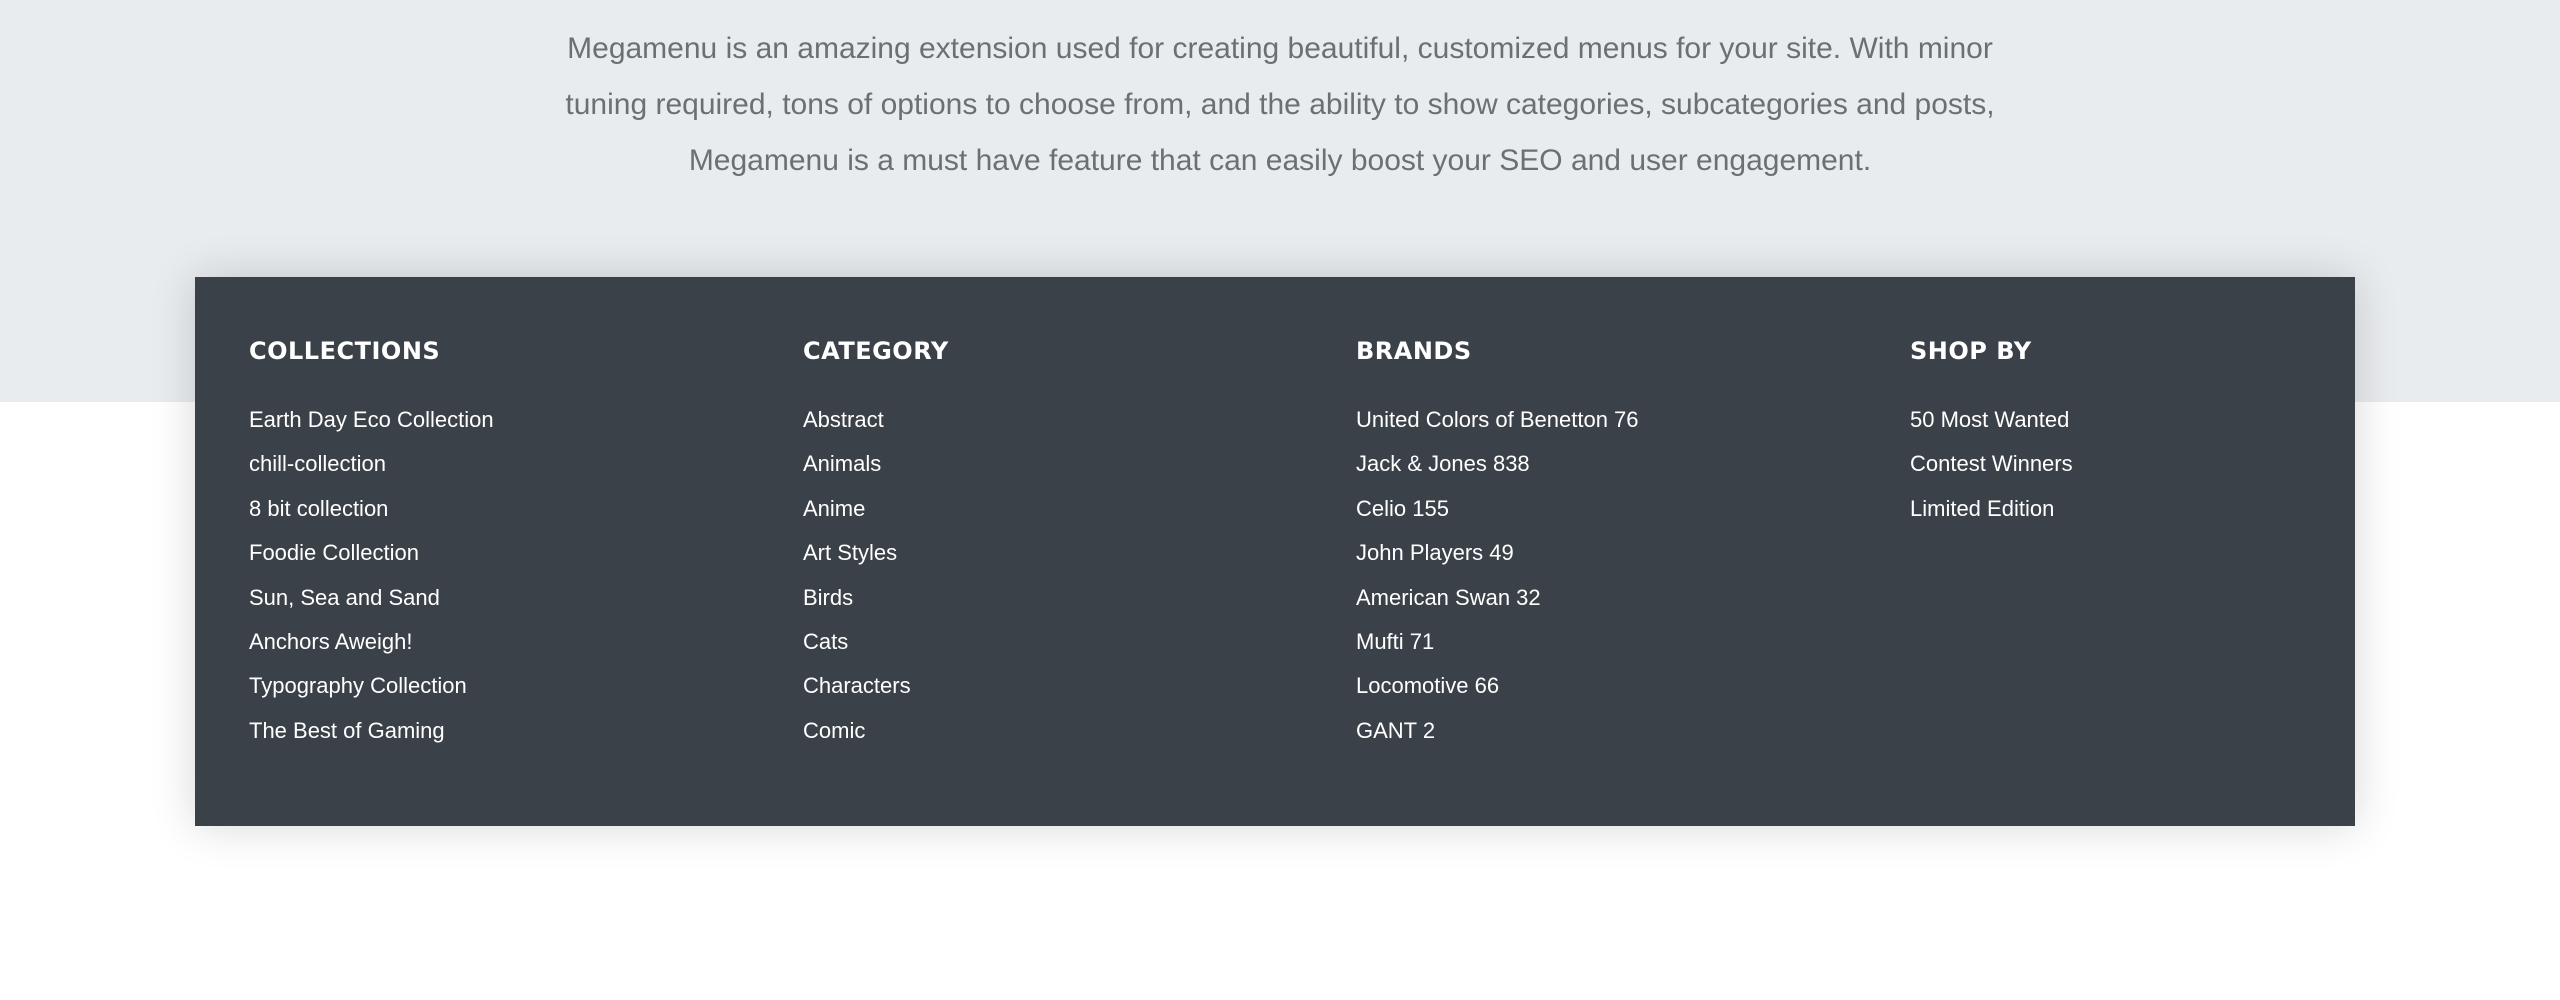 This screenshot has height=1000, width=2560. I want to click on list-item: Foodie Collection, so click(371, 553).